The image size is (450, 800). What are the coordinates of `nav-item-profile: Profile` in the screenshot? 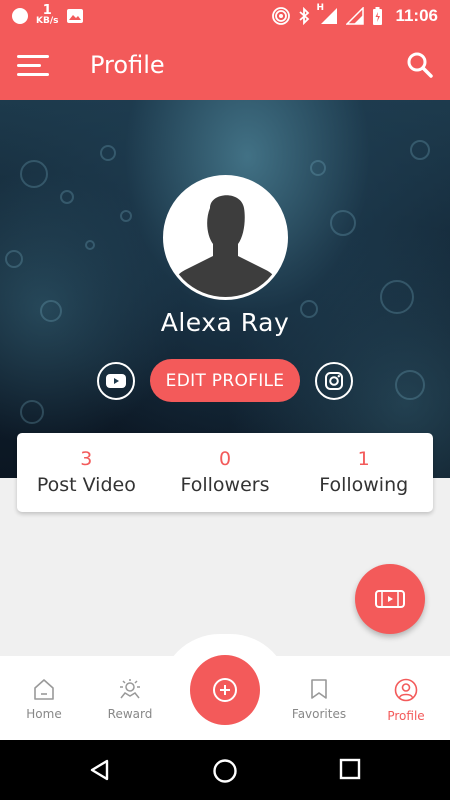 It's located at (406, 700).